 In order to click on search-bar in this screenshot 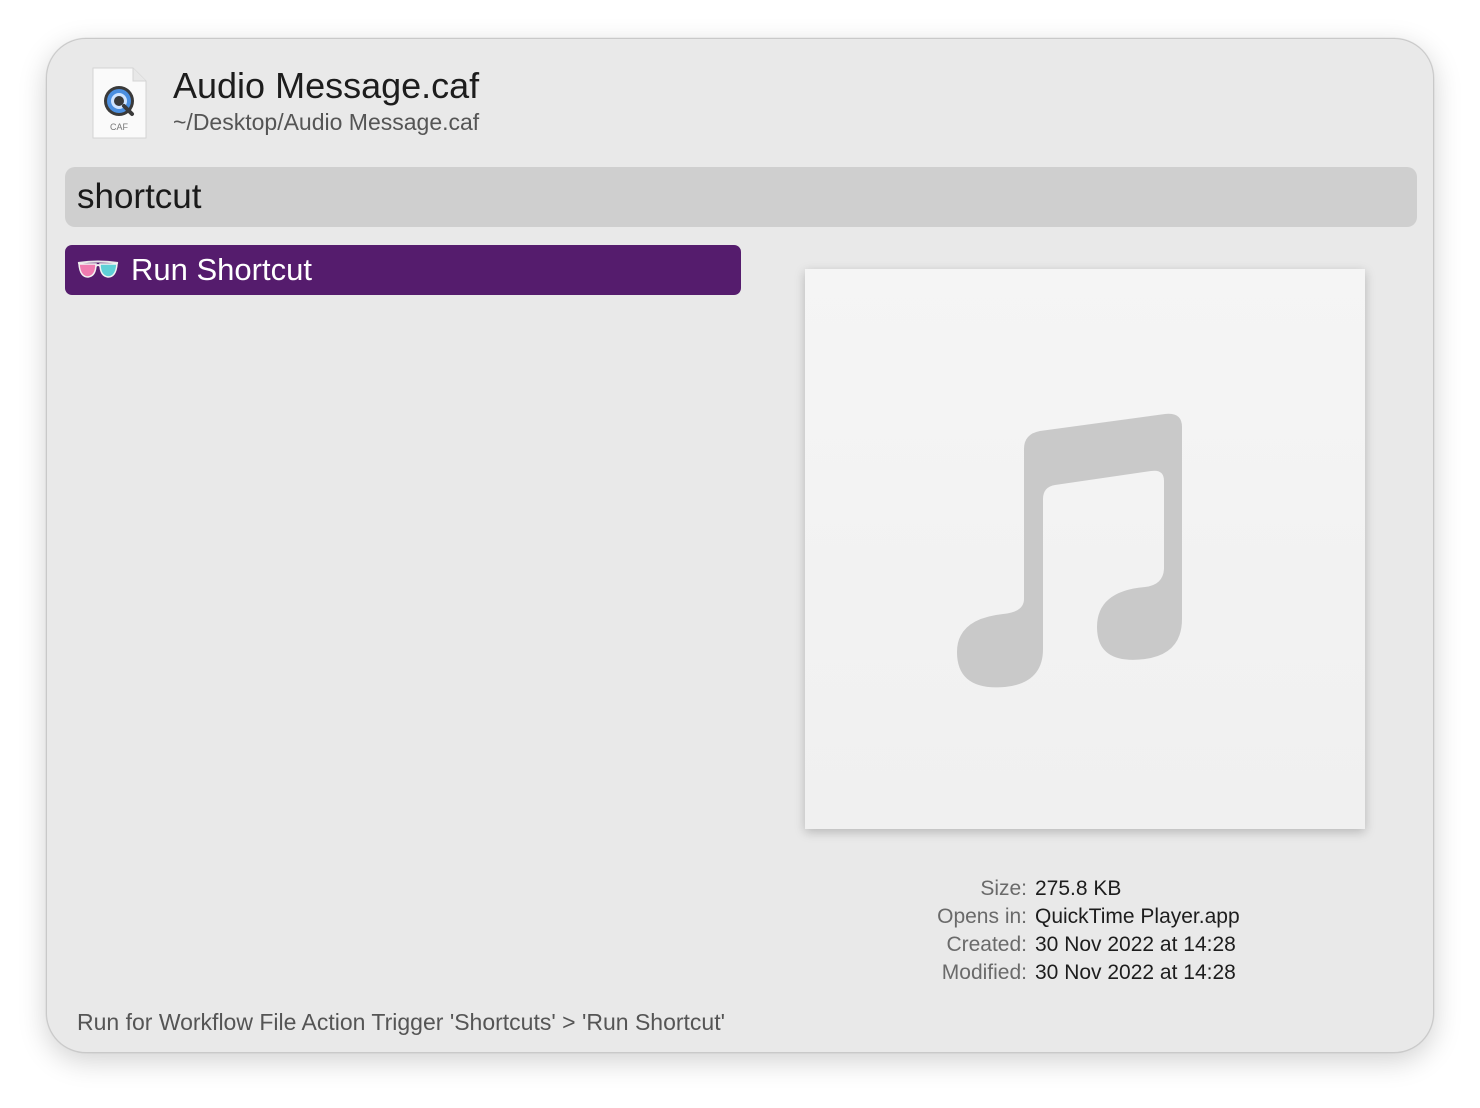, I will do `click(741, 197)`.